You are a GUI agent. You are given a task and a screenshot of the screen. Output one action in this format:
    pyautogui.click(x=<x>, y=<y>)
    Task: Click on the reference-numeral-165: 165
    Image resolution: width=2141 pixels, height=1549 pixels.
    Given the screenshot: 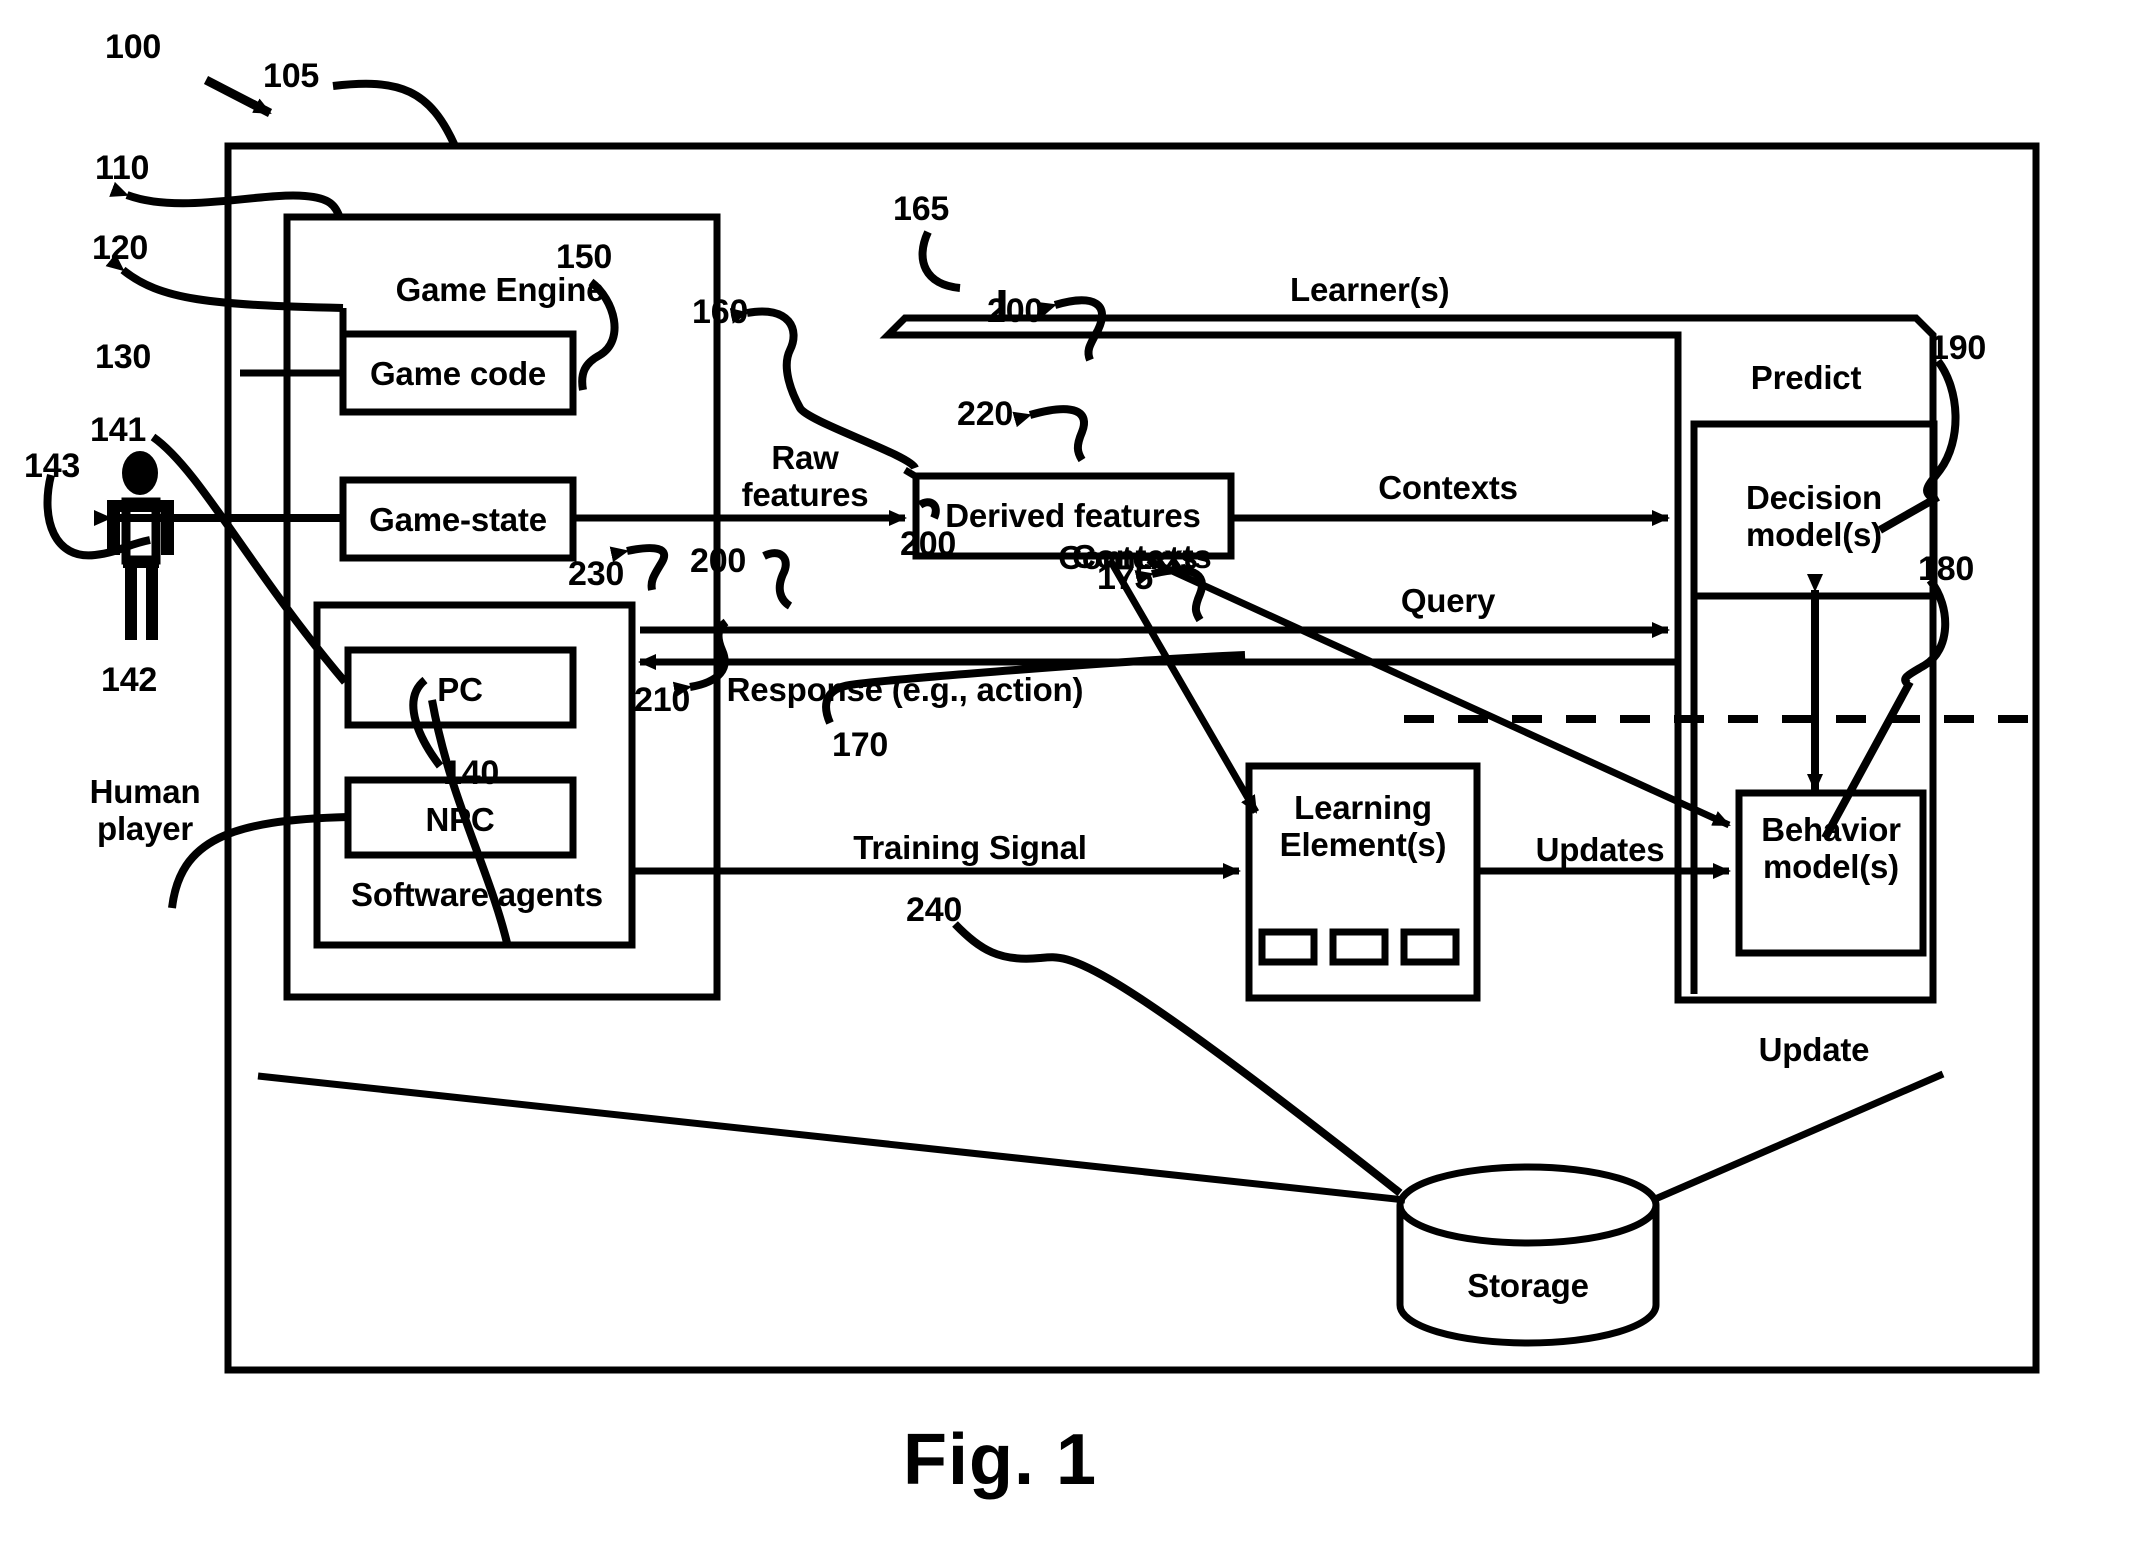 What is the action you would take?
    pyautogui.click(x=921, y=209)
    